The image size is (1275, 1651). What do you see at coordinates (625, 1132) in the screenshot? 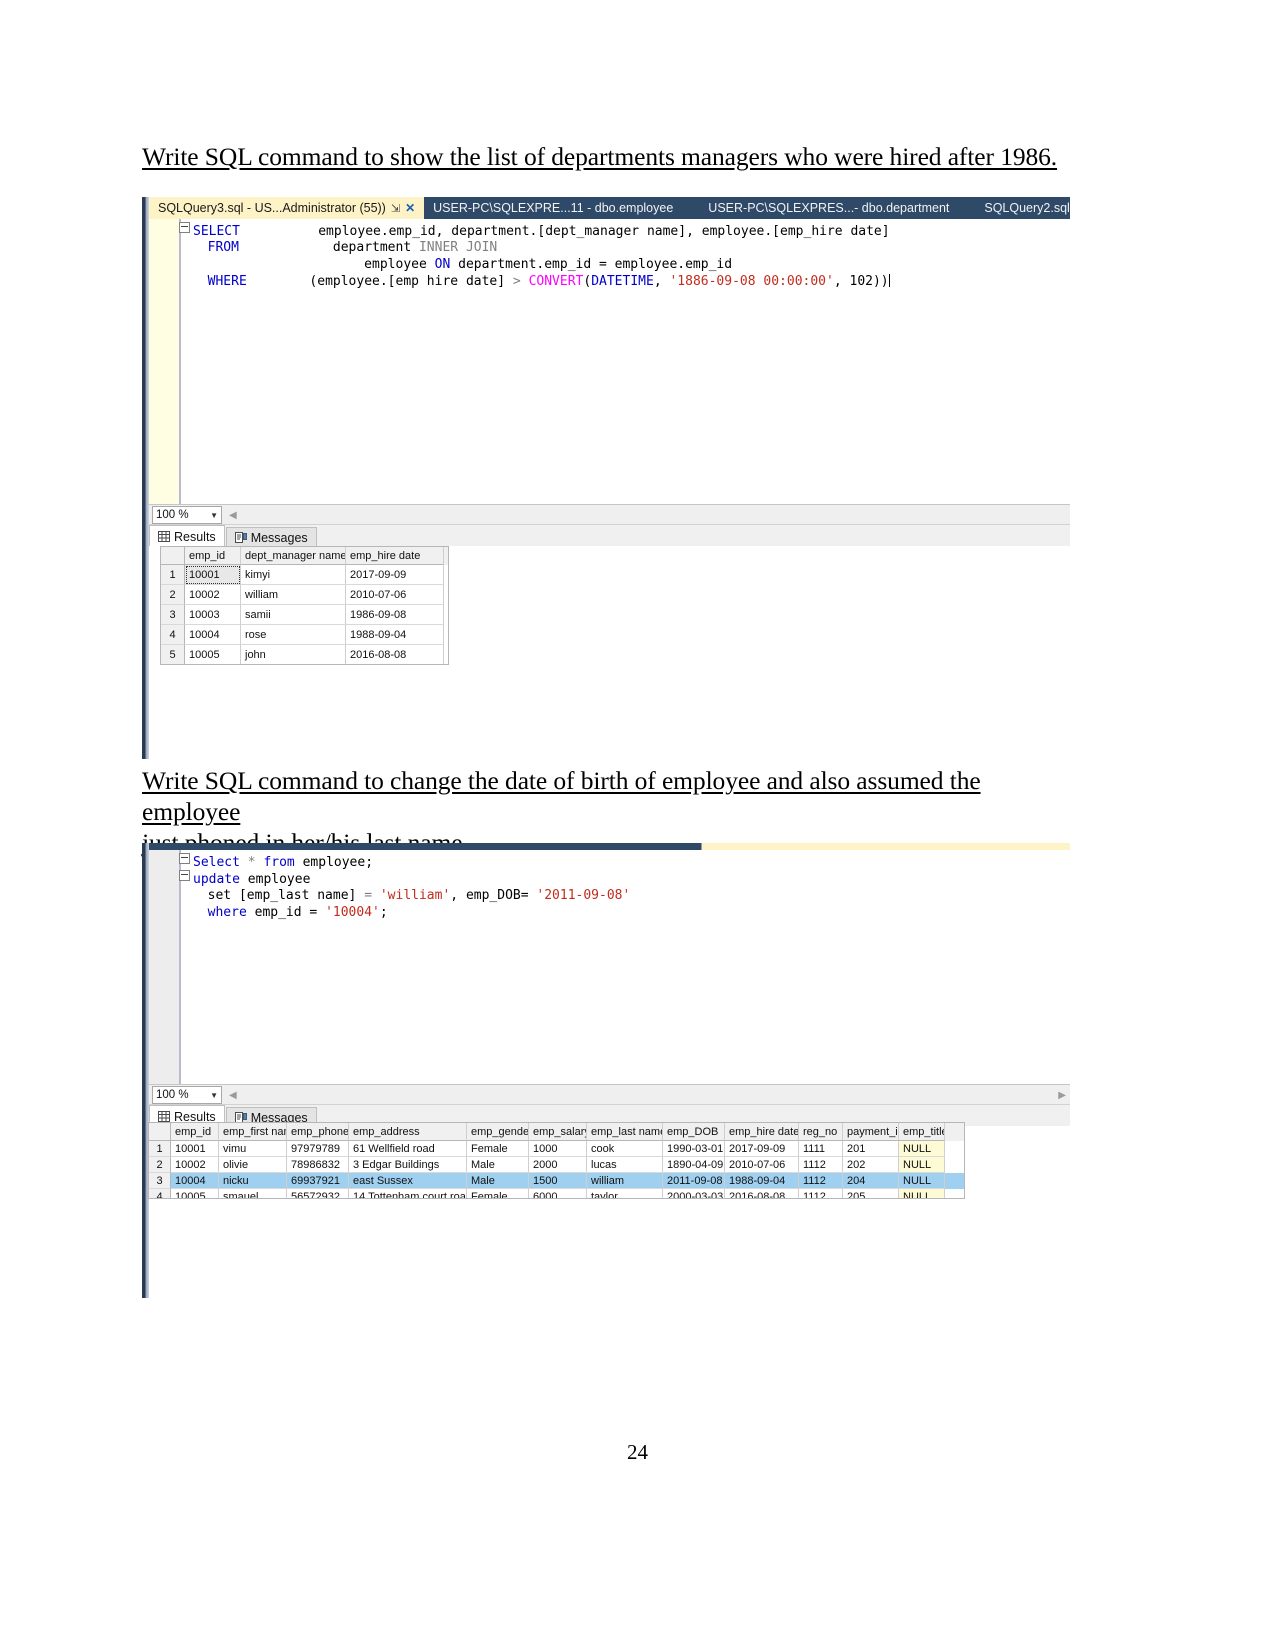
I see `column-header: emp_last name` at bounding box center [625, 1132].